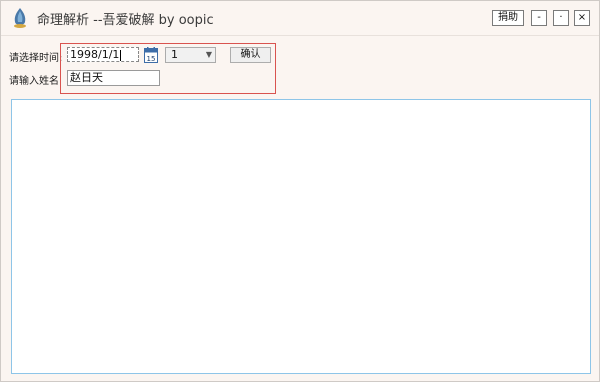 The width and height of the screenshot is (600, 382). What do you see at coordinates (300, 35) in the screenshot?
I see `title-separator` at bounding box center [300, 35].